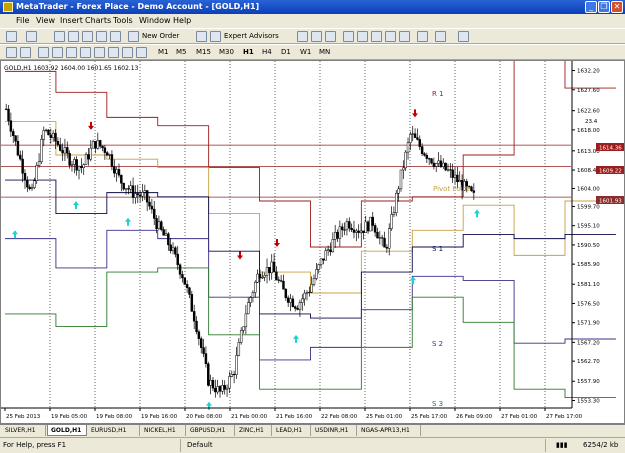 The height and width of the screenshot is (453, 625). What do you see at coordinates (87, 36) in the screenshot?
I see `navigator-icon` at bounding box center [87, 36].